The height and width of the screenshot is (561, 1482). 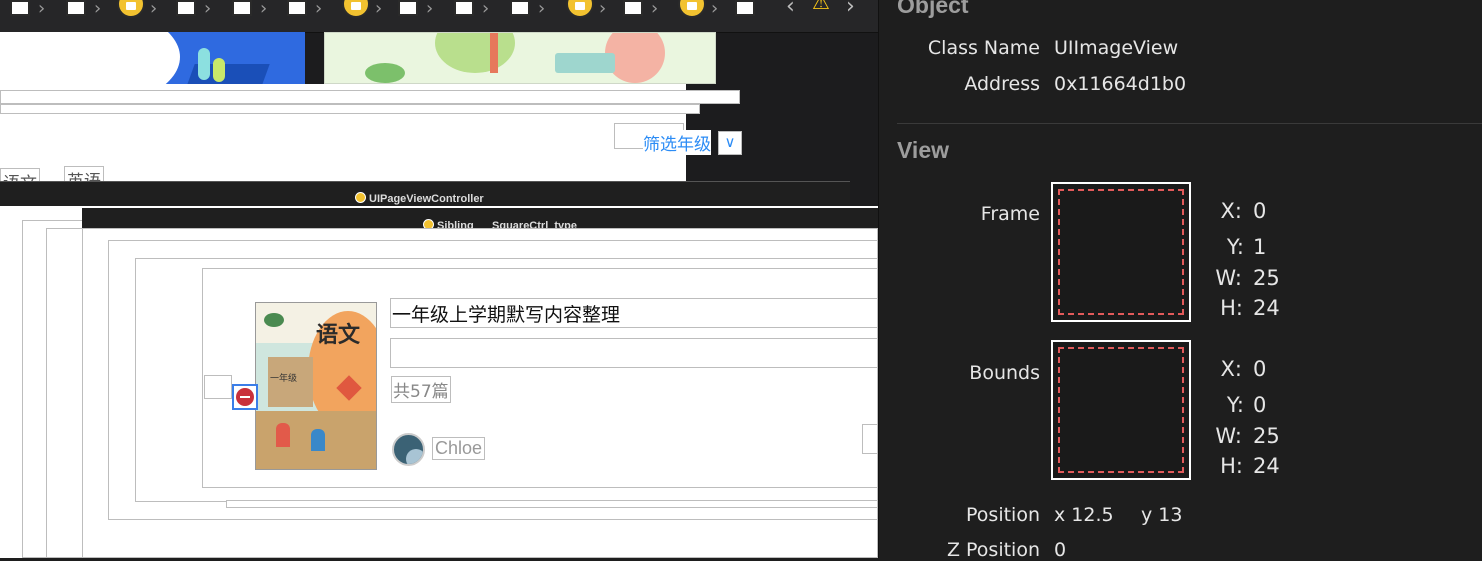 I want to click on position-y-value: y 13, so click(x=1161, y=515).